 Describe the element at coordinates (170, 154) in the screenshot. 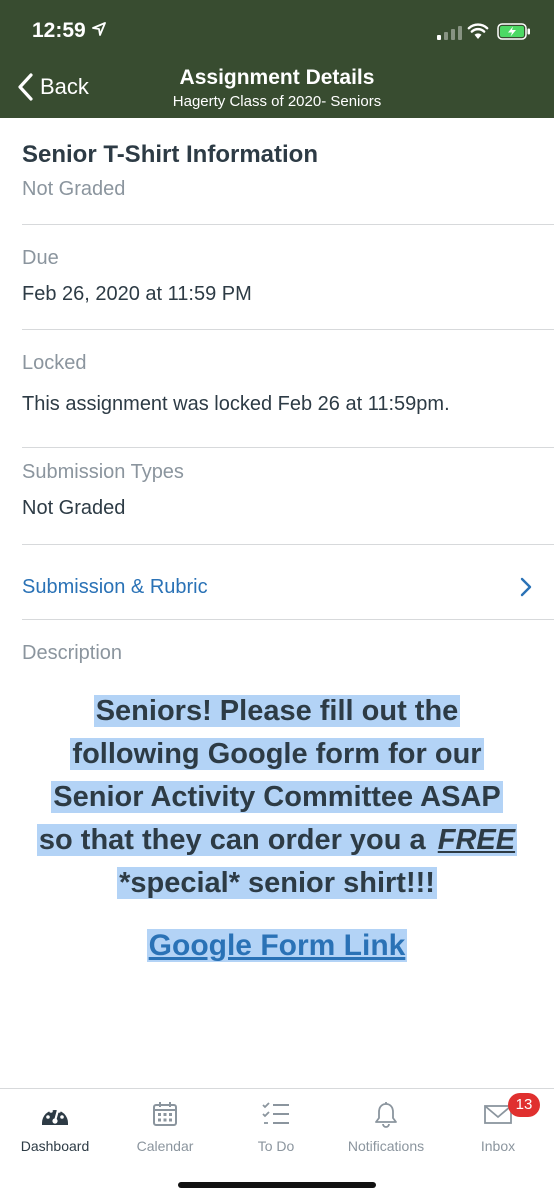

I see `assignment-title: Senior T-Shirt Information` at that location.